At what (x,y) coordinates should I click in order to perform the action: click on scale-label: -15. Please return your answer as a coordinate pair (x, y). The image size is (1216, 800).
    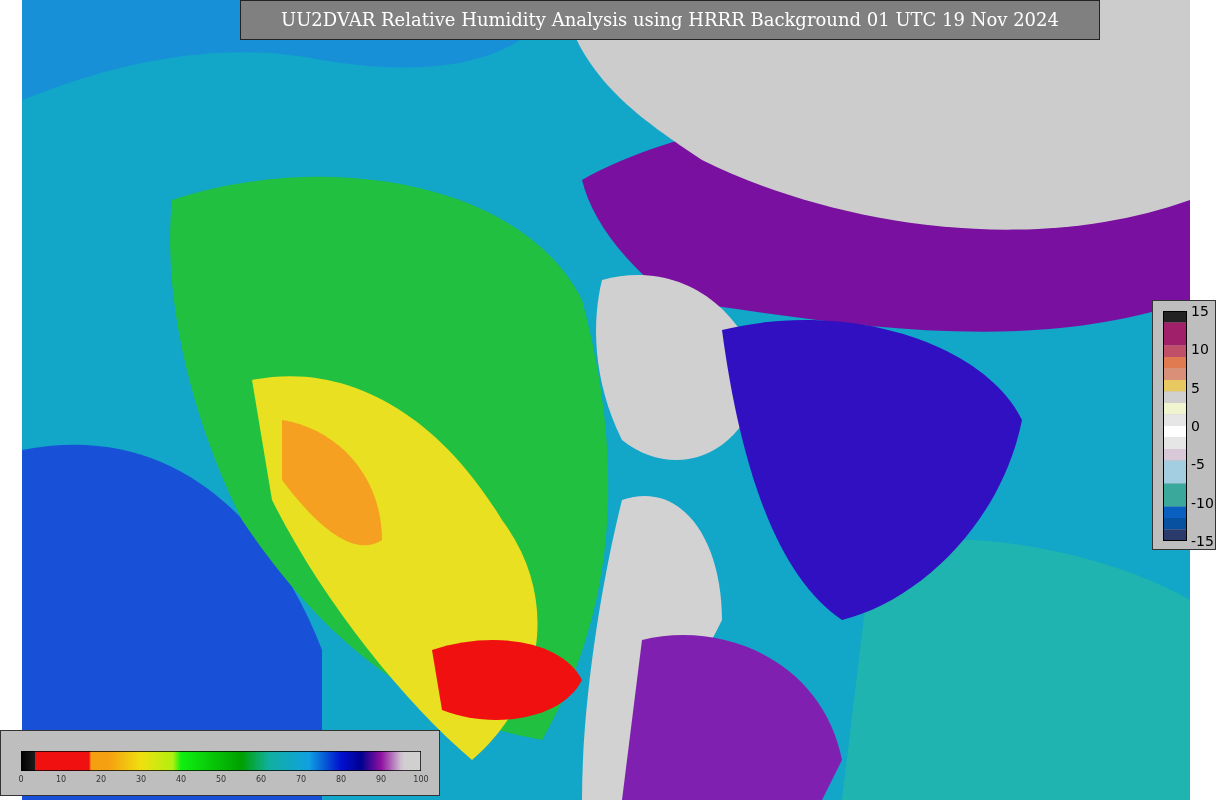
    Looking at the image, I should click on (1202, 541).